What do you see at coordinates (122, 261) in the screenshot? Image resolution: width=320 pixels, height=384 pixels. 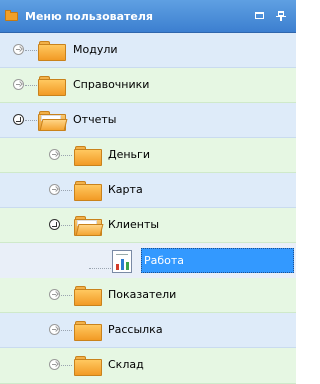 I see `report-icon` at bounding box center [122, 261].